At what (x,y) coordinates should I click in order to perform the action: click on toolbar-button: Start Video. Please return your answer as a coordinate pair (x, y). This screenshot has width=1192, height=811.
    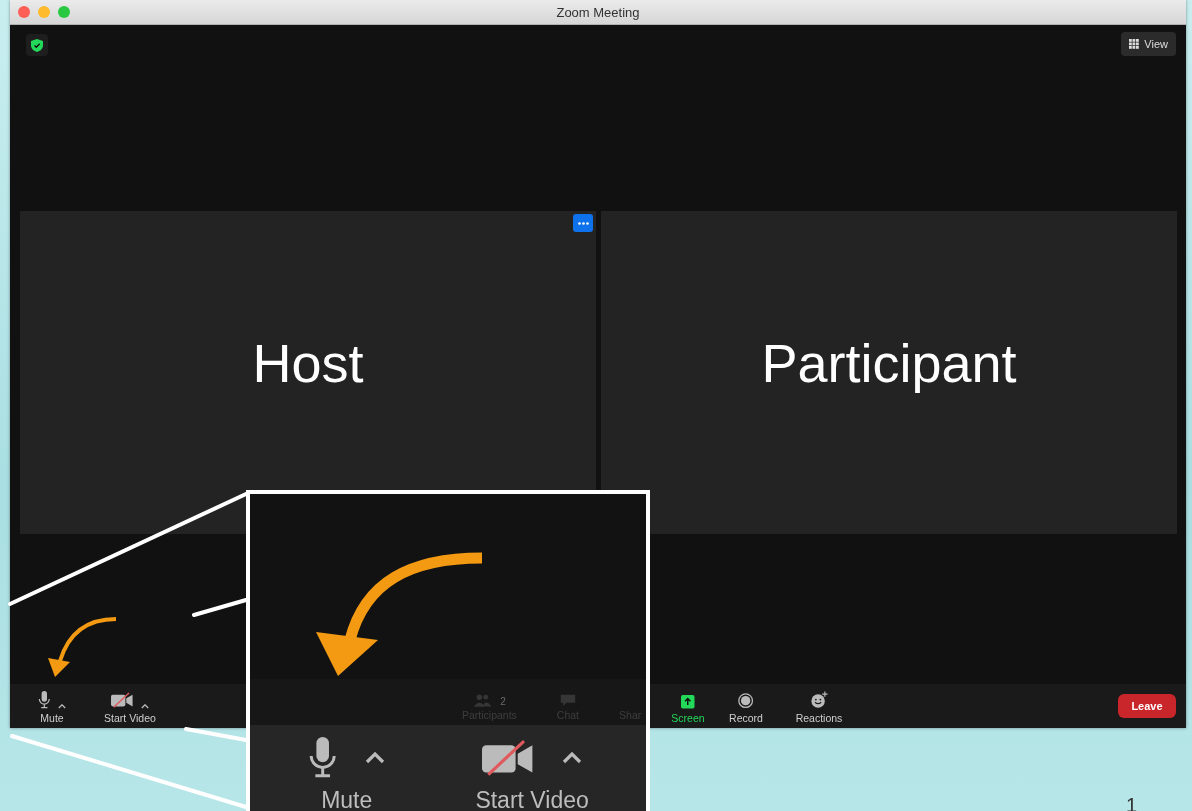
    Looking at the image, I should click on (130, 706).